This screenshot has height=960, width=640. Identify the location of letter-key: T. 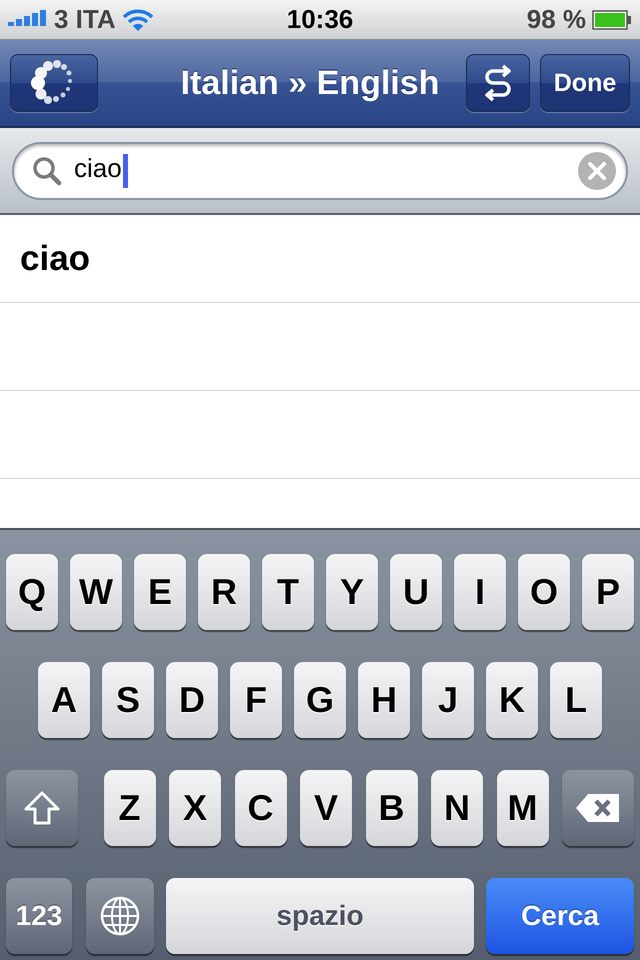
(288, 592).